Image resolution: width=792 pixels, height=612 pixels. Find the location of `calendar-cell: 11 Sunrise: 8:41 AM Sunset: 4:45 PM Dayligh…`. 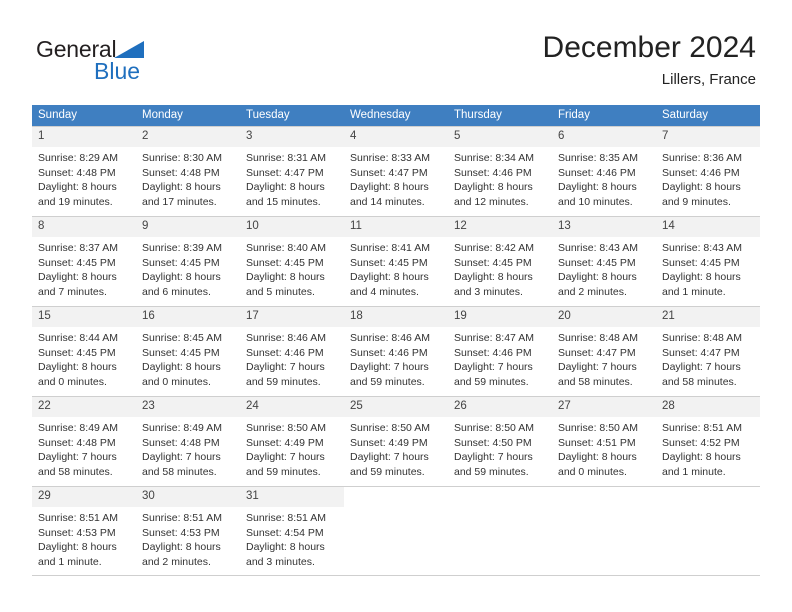

calendar-cell: 11 Sunrise: 8:41 AM Sunset: 4:45 PM Dayligh… is located at coordinates (396, 261).